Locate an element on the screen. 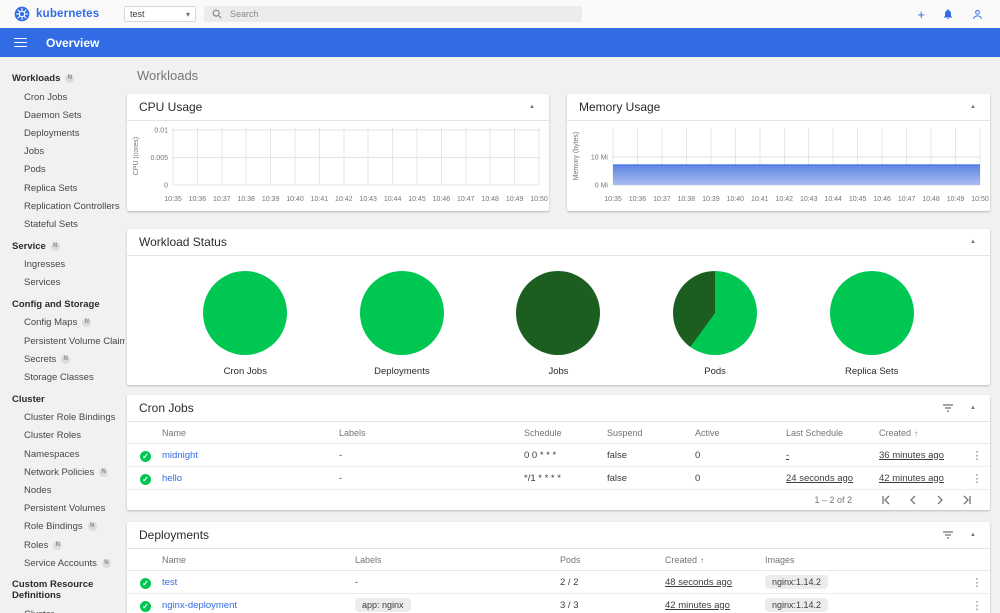 The width and height of the screenshot is (1000, 613). sidebar-item-label: Persistent Volumes is located at coordinates (65, 509).